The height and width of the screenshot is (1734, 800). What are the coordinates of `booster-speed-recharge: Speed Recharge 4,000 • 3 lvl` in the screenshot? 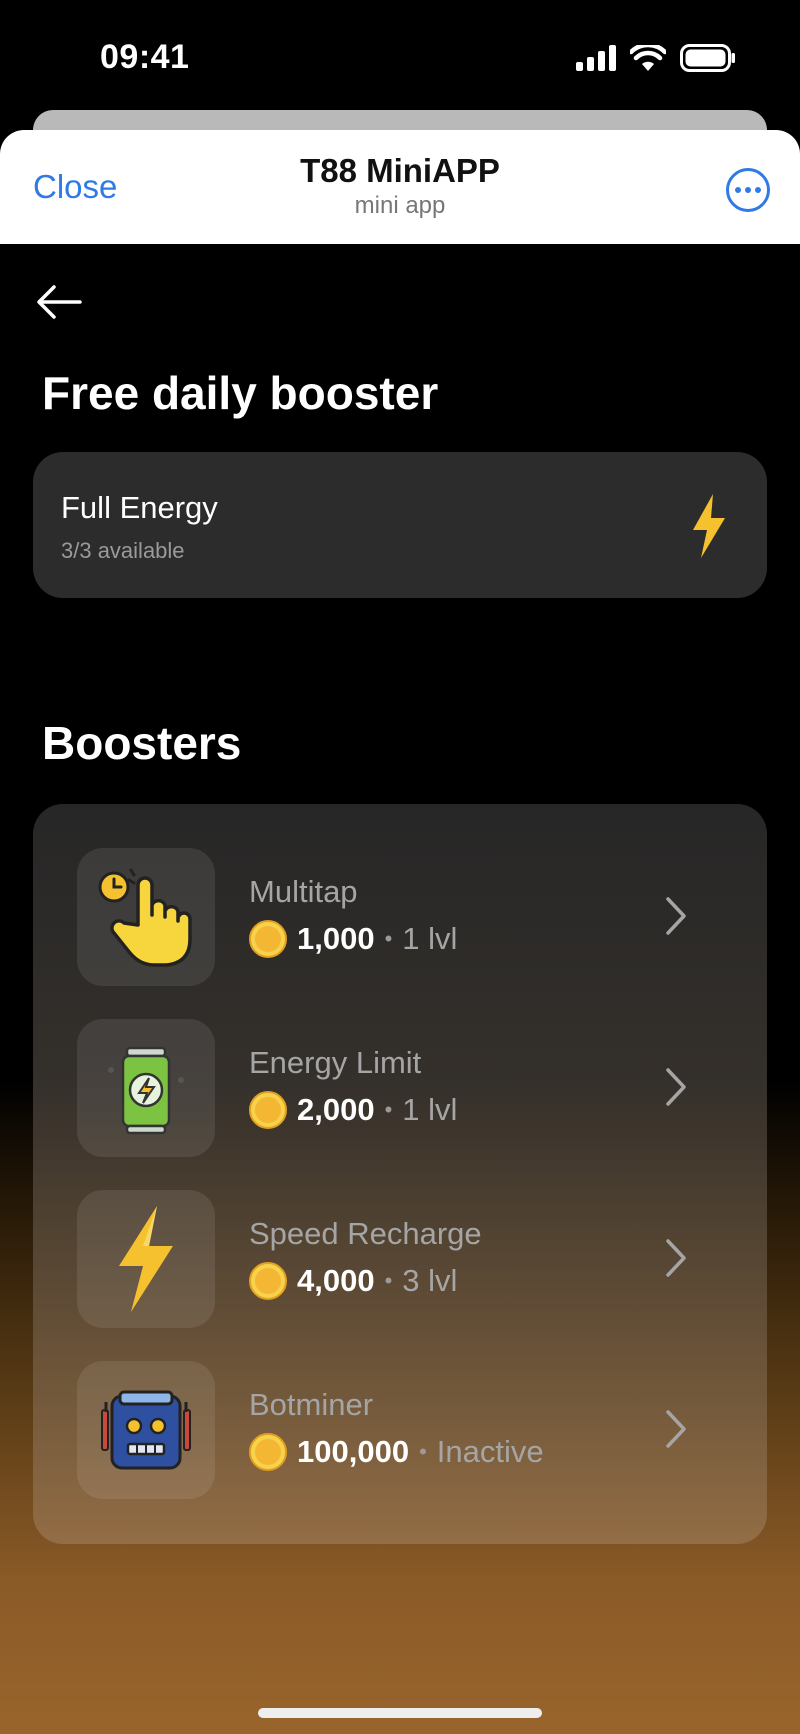 It's located at (400, 1260).